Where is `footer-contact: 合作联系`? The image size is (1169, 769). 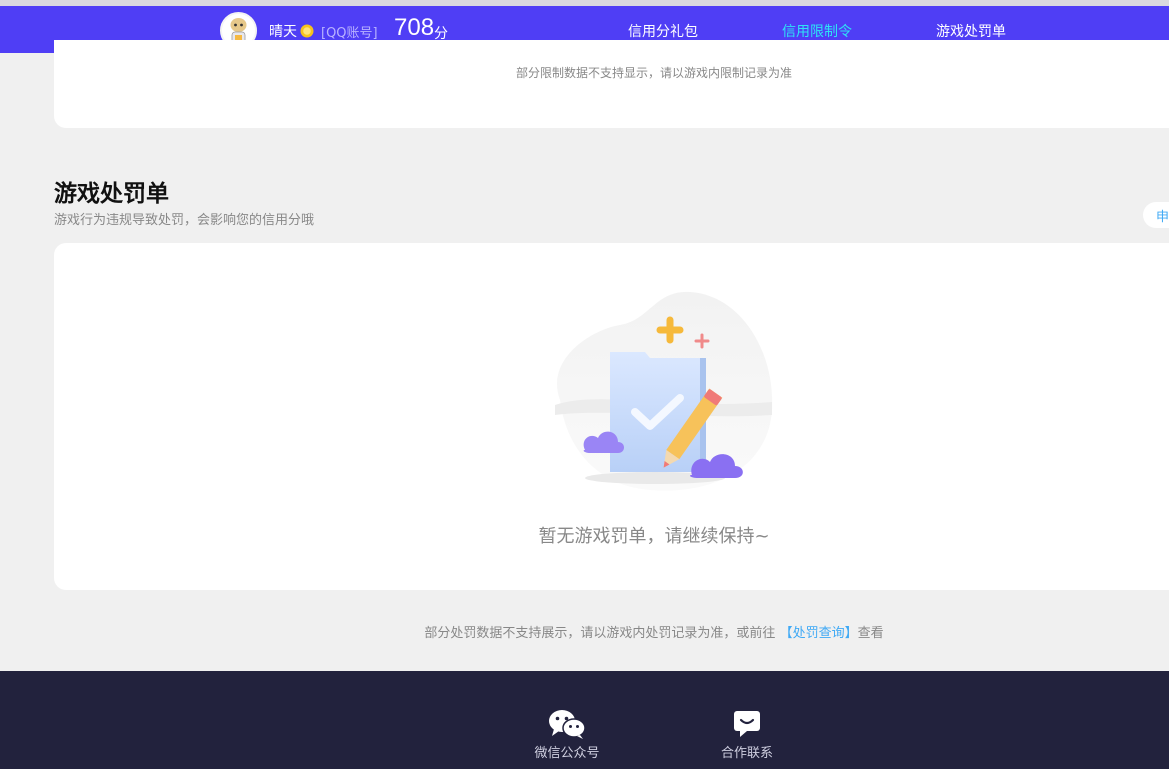 footer-contact: 合作联系 is located at coordinates (747, 735).